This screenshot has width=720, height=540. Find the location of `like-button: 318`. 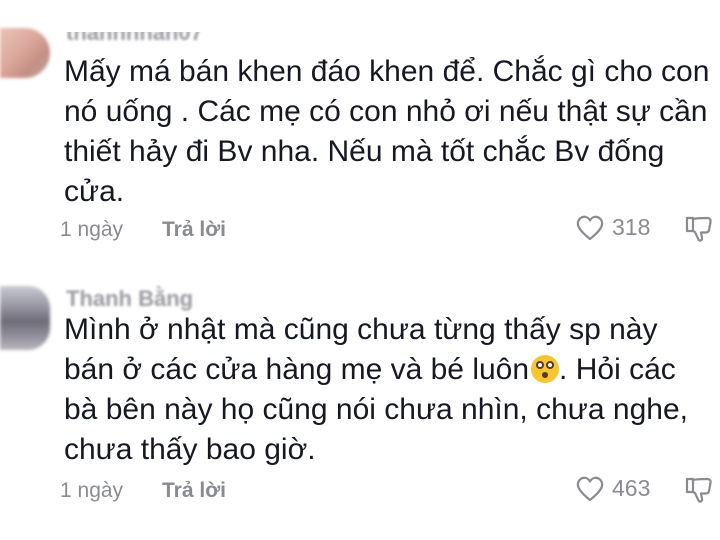

like-button: 318 is located at coordinates (613, 227).